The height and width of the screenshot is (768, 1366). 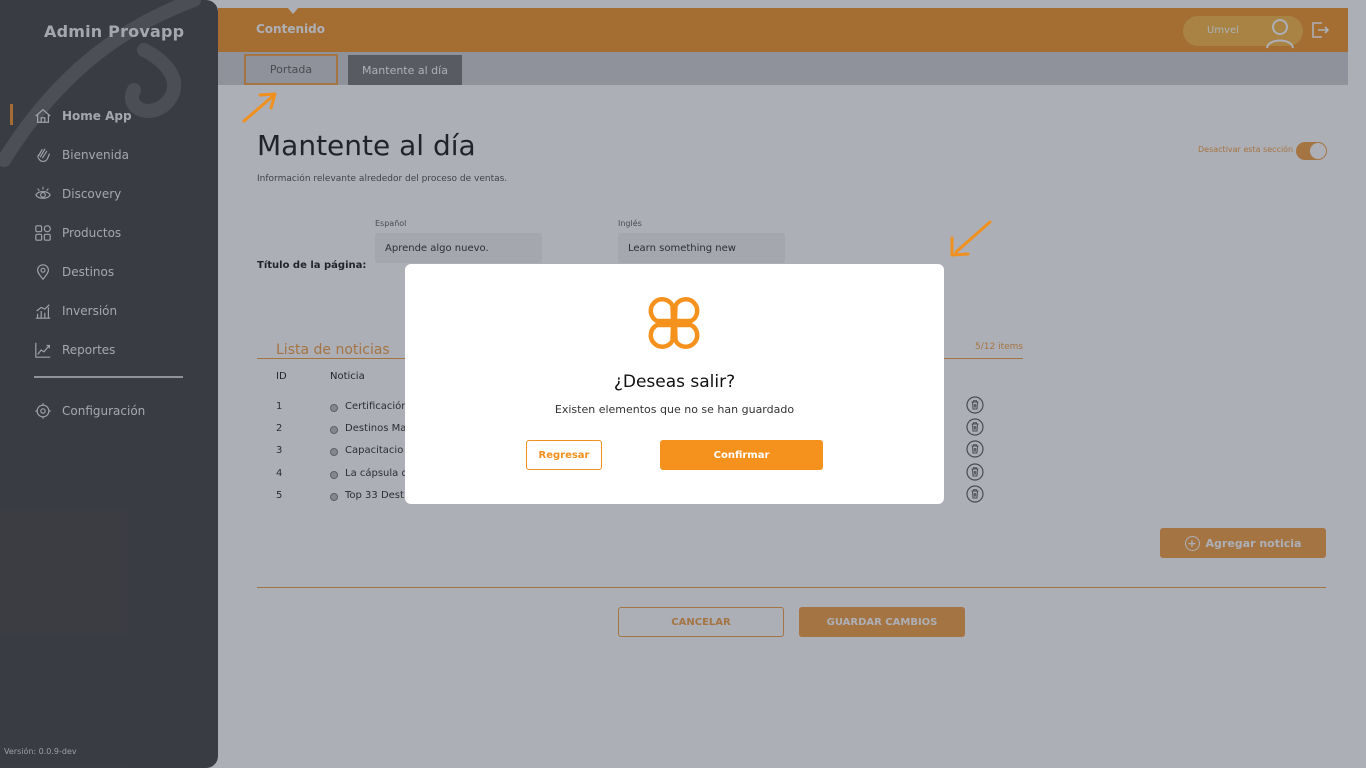 I want to click on back-button: Regresar, so click(x=564, y=455).